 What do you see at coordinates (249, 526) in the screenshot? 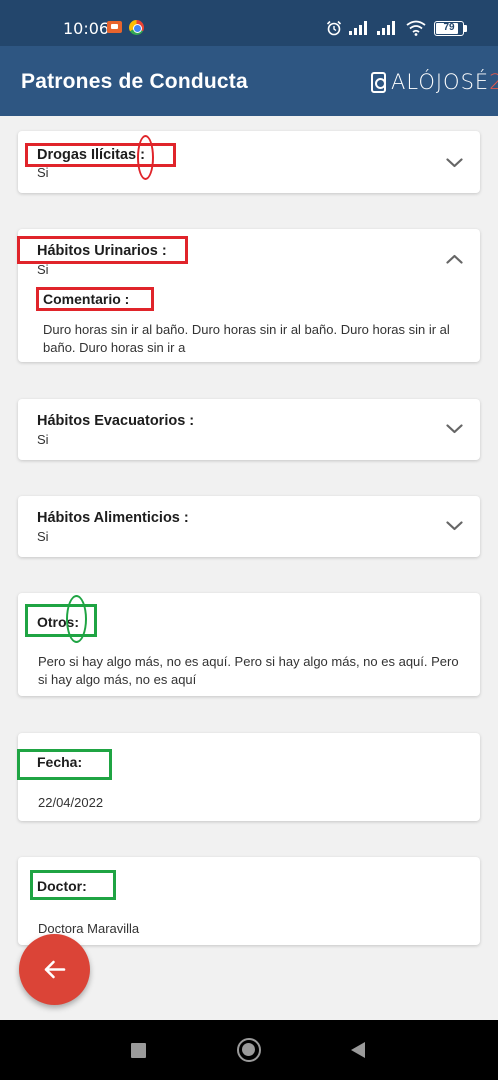
I see `card-habitos-alimenticios: Hábitos Alimenticios : Si` at bounding box center [249, 526].